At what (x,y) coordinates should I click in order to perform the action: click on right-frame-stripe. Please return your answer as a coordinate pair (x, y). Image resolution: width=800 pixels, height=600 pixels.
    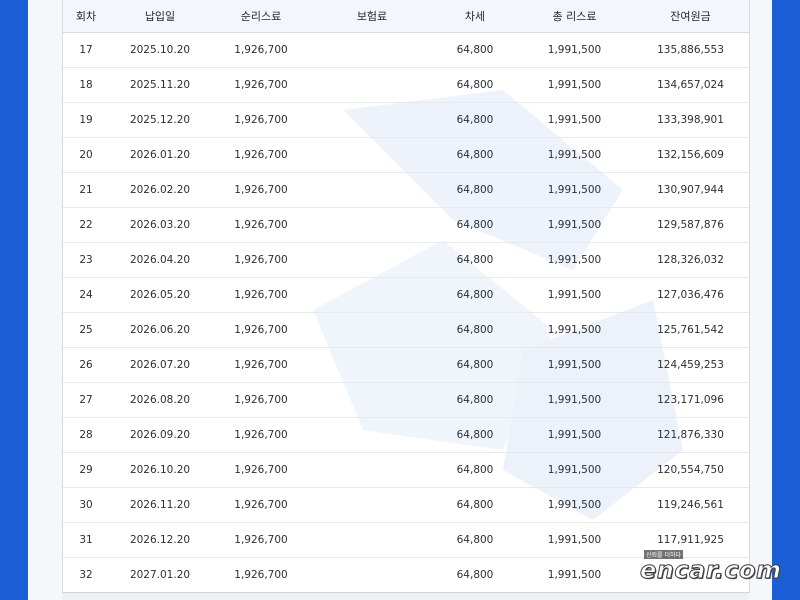
    Looking at the image, I should click on (786, 300).